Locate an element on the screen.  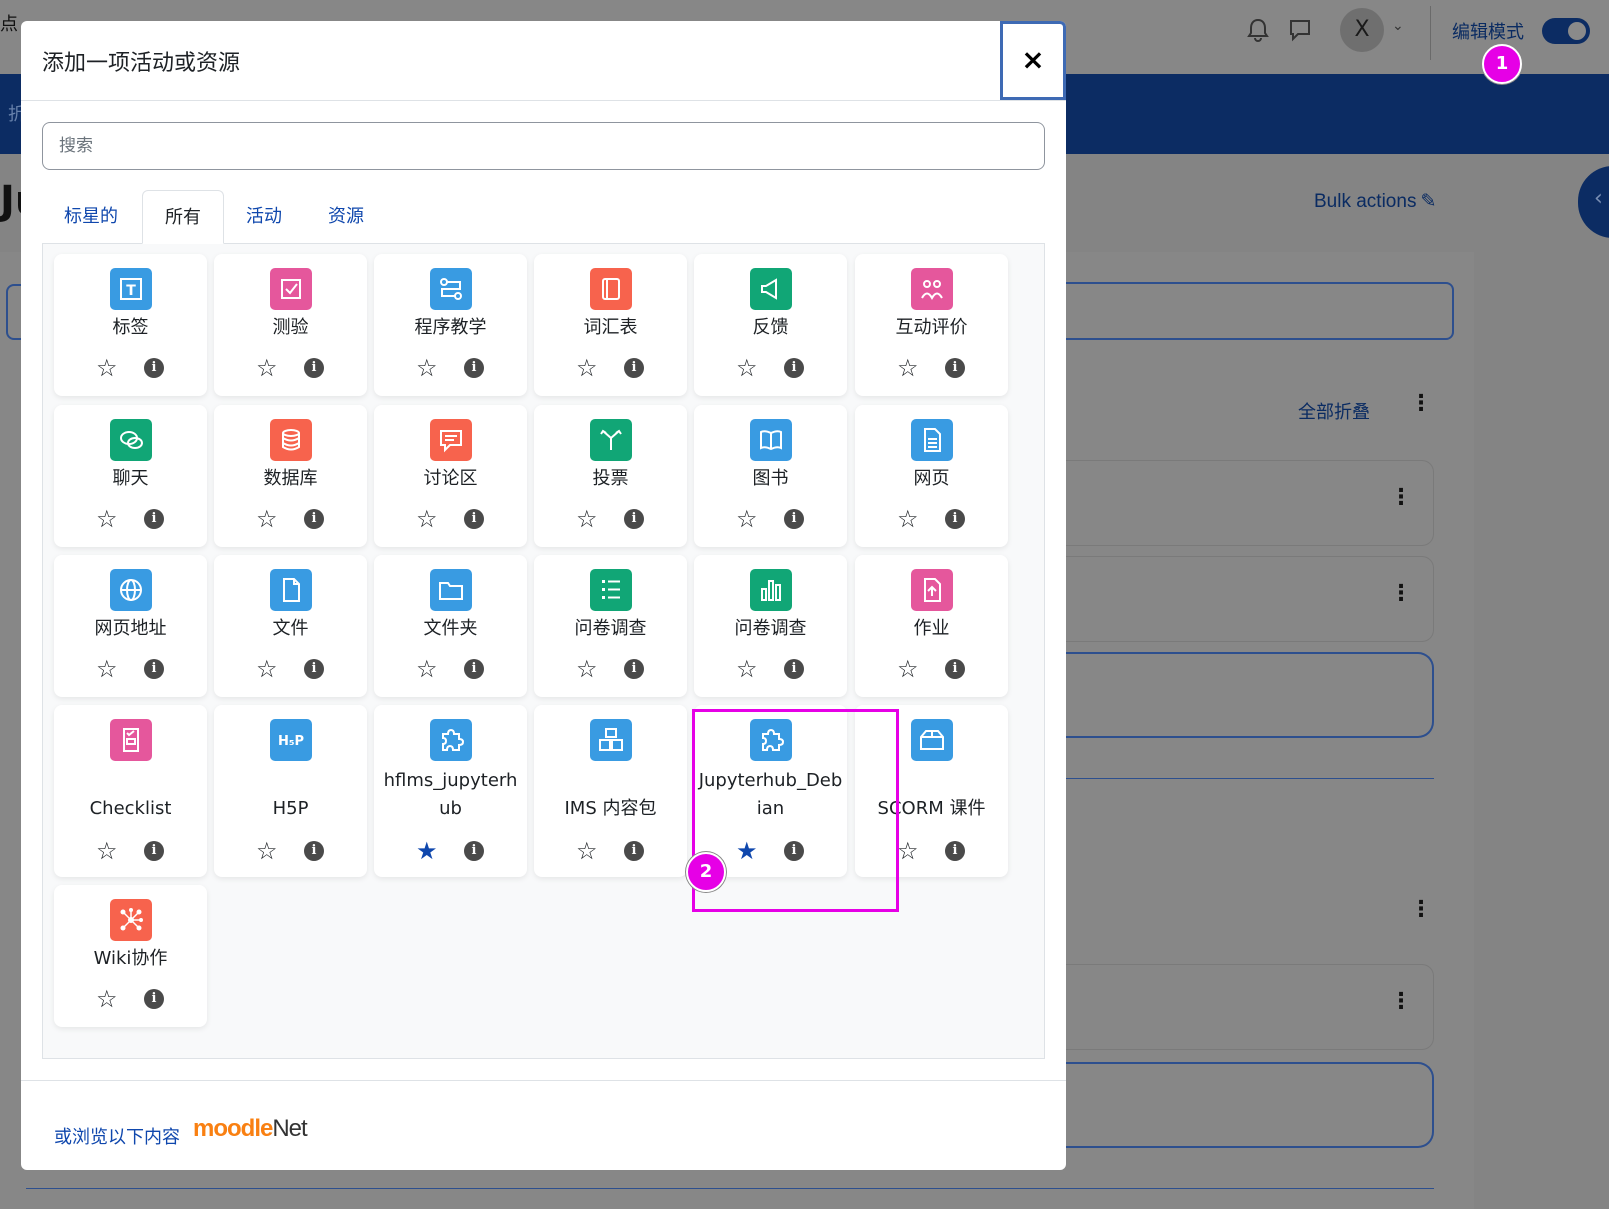
notification-bell-icon is located at coordinates (1258, 31).